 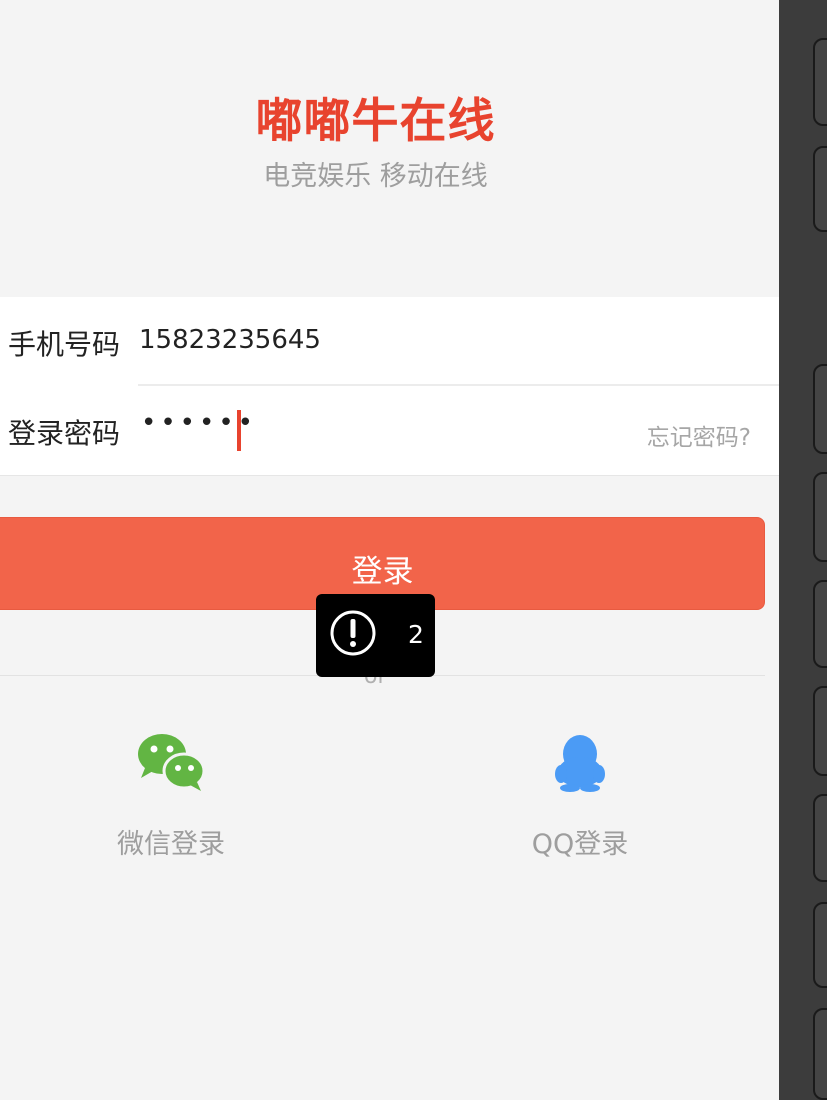 I want to click on app-title: 嘟嘟牛在线, so click(x=375, y=121).